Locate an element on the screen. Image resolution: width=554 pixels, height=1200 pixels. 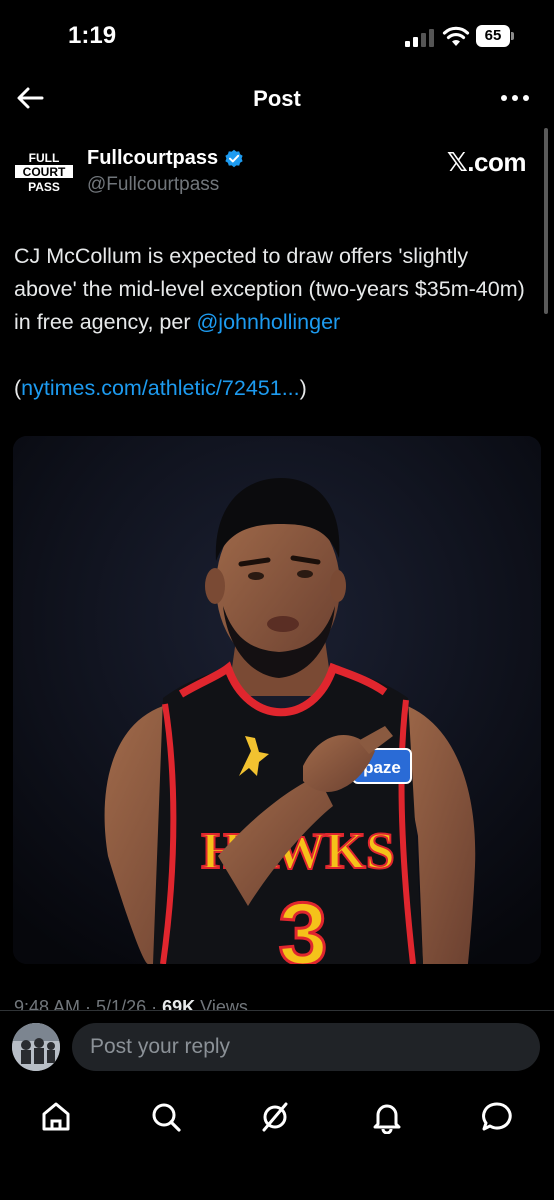
link-close-paren: ) is located at coordinates (303, 388).